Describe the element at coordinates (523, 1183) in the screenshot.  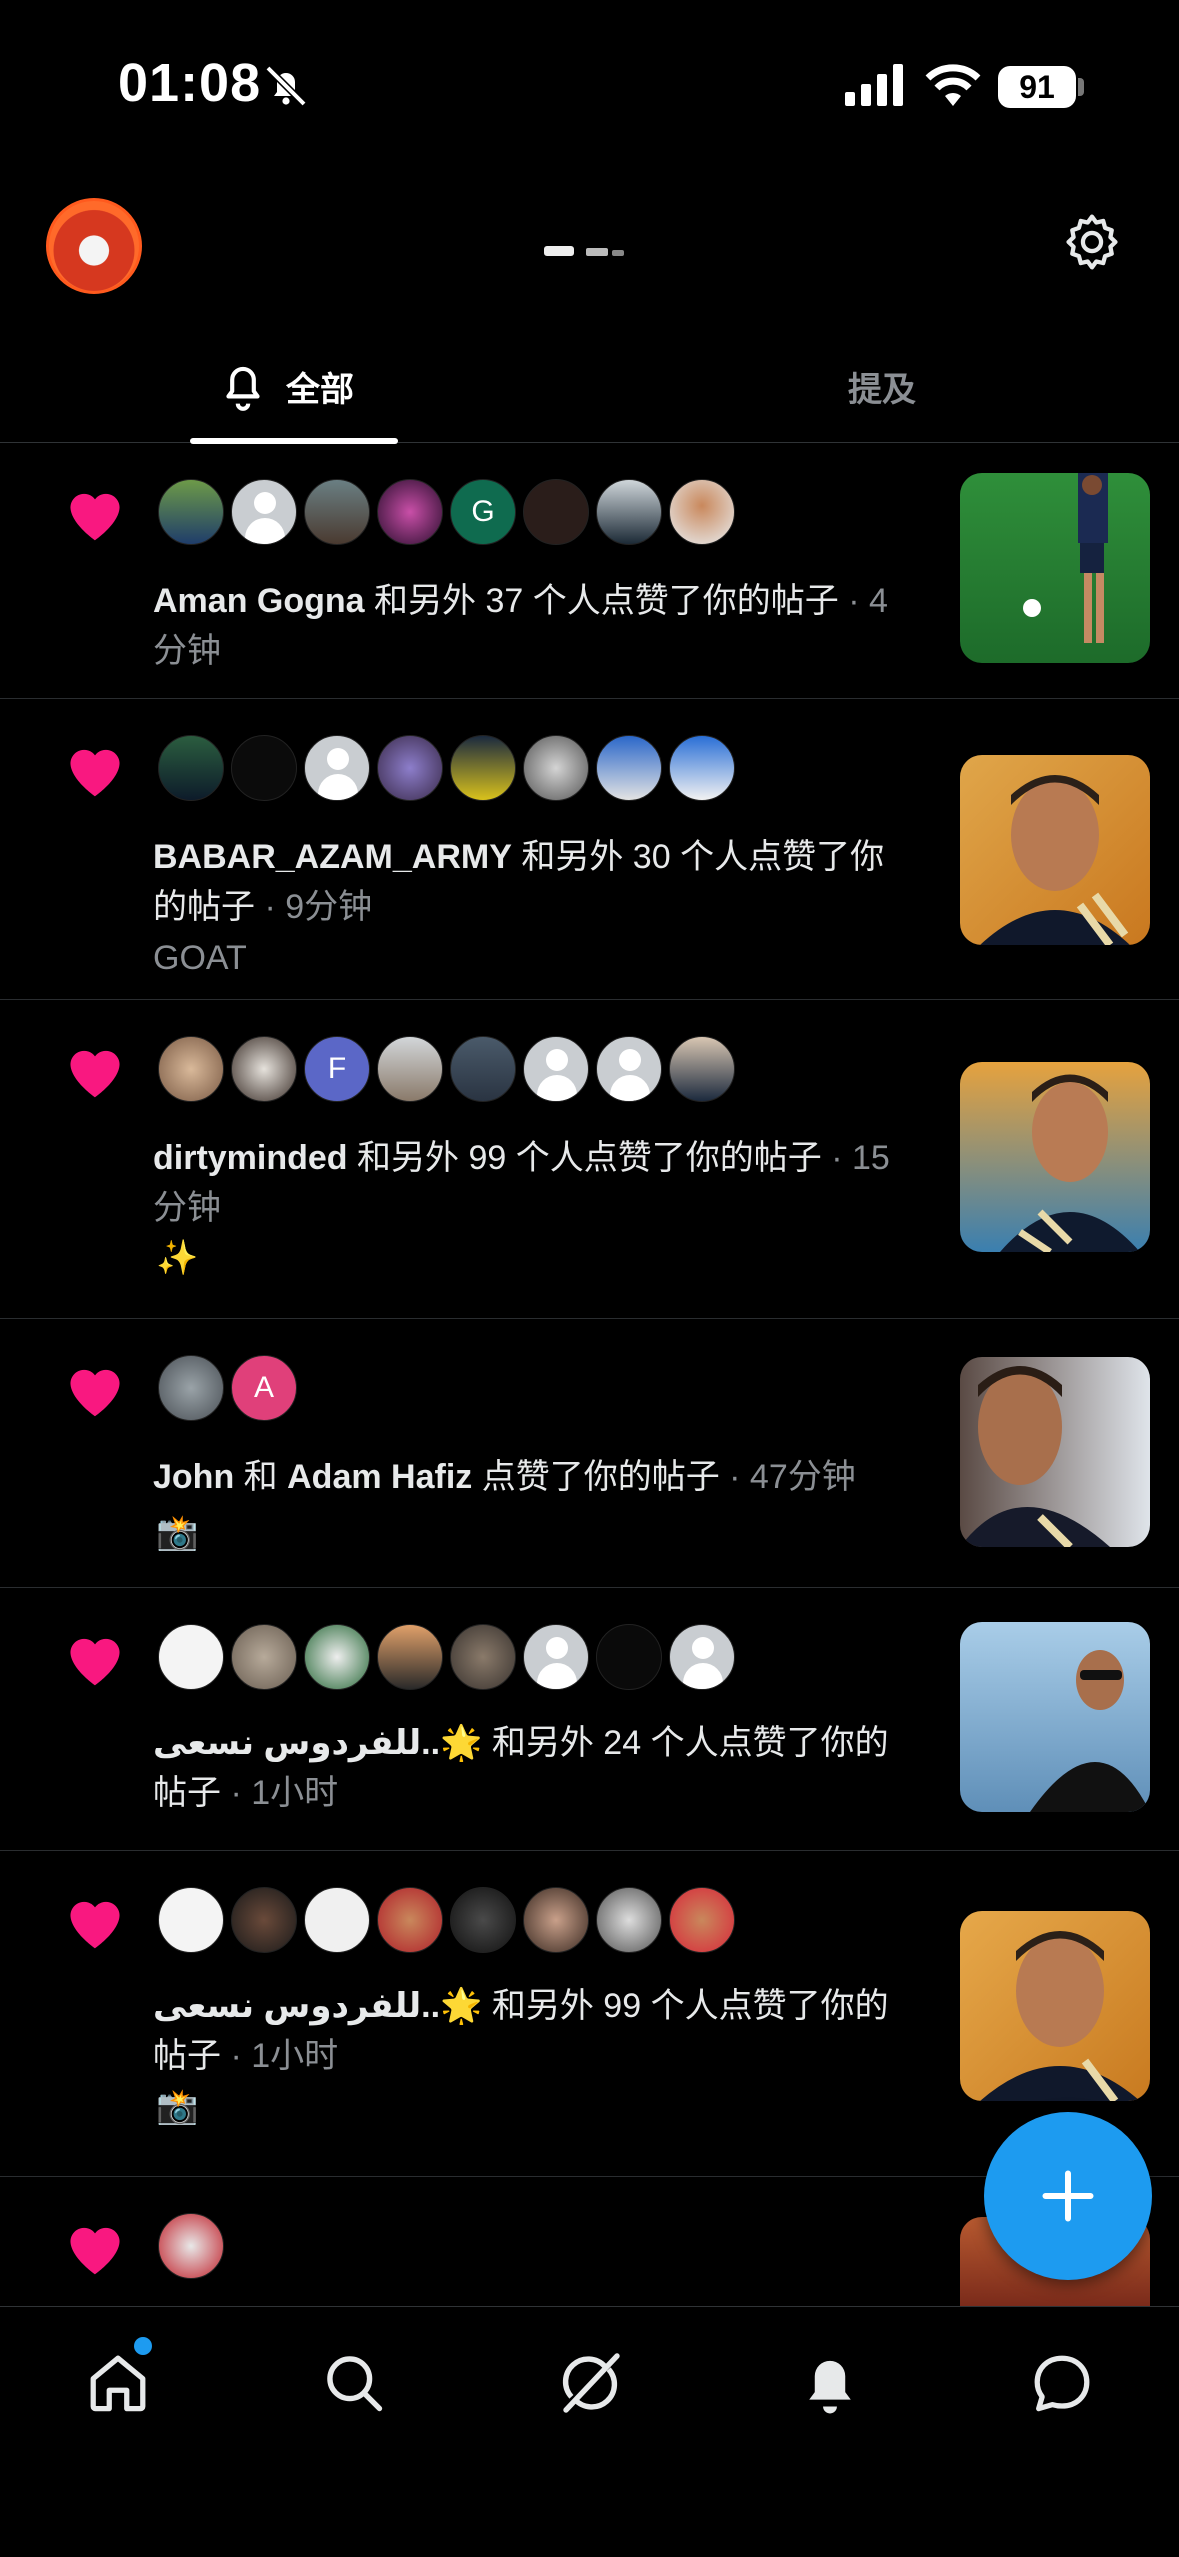
I see `notification-text: dirtyminded 和另外 99 个人点赞了你的帖子 · 15分钟` at that location.